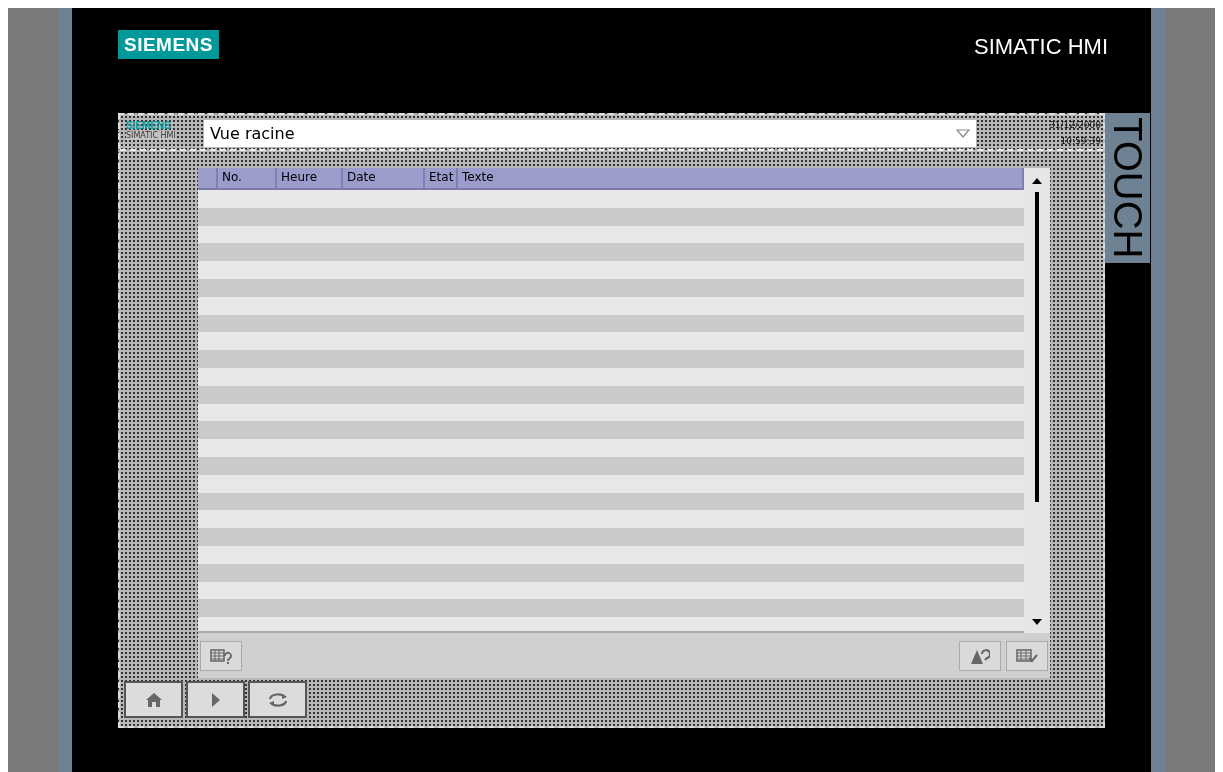  I want to click on column-header: Etat, so click(441, 178).